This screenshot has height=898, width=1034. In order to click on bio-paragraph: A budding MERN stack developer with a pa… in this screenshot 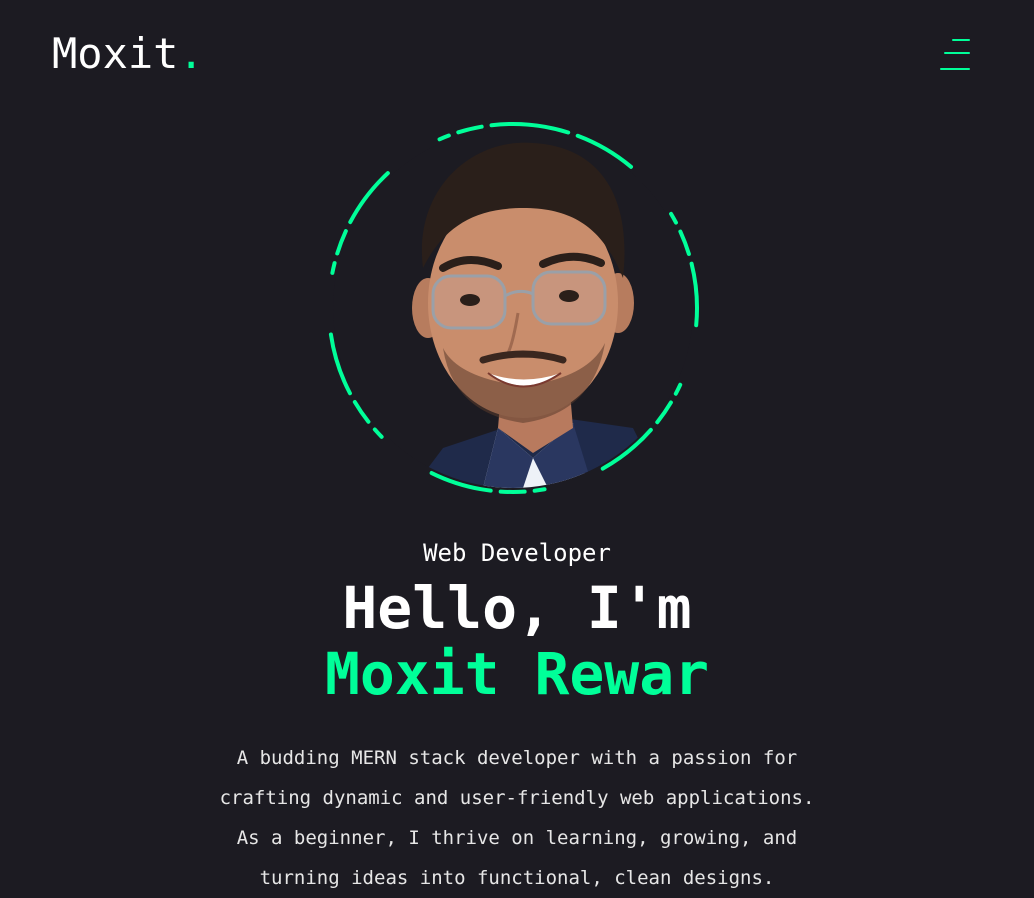, I will do `click(517, 818)`.